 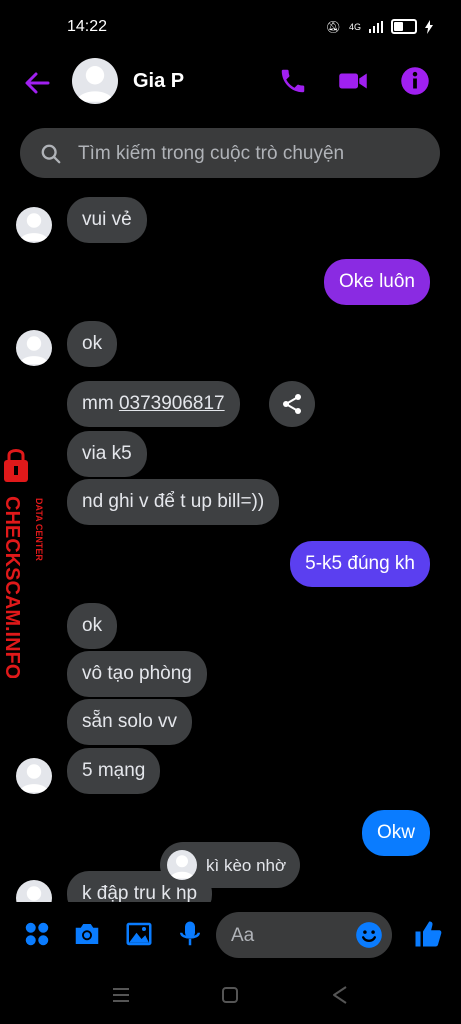 I want to click on message-incoming: via k5, so click(x=107, y=454).